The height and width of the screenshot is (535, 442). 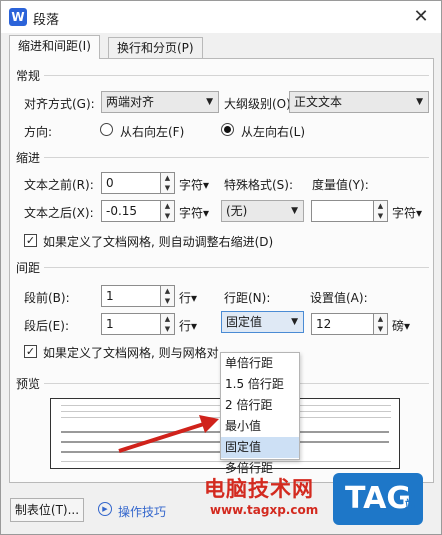 What do you see at coordinates (194, 184) in the screenshot?
I see `indent-before-unit: 字符▾` at bounding box center [194, 184].